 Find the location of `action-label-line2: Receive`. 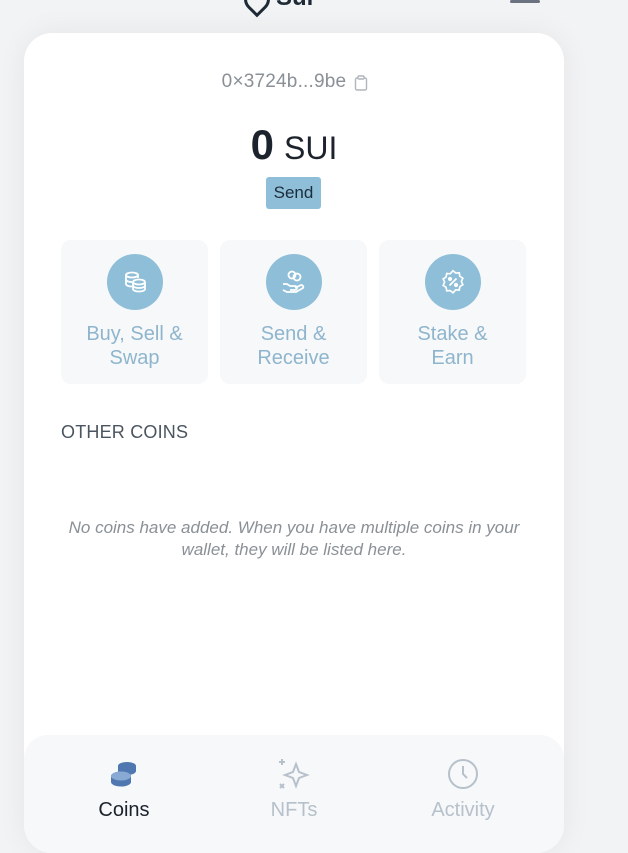

action-label-line2: Receive is located at coordinates (293, 358).